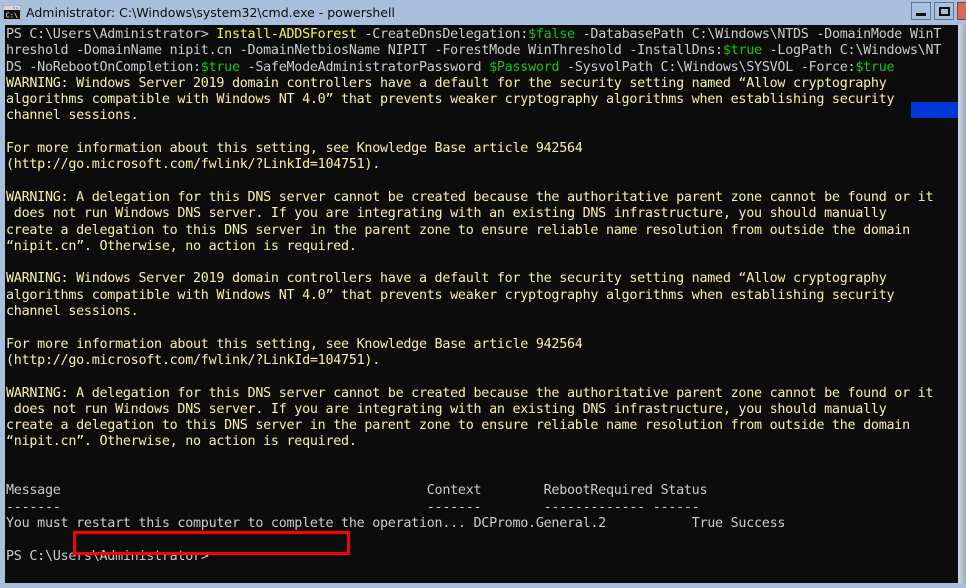  I want to click on warn-3-line-3: channel sessions., so click(482, 312).